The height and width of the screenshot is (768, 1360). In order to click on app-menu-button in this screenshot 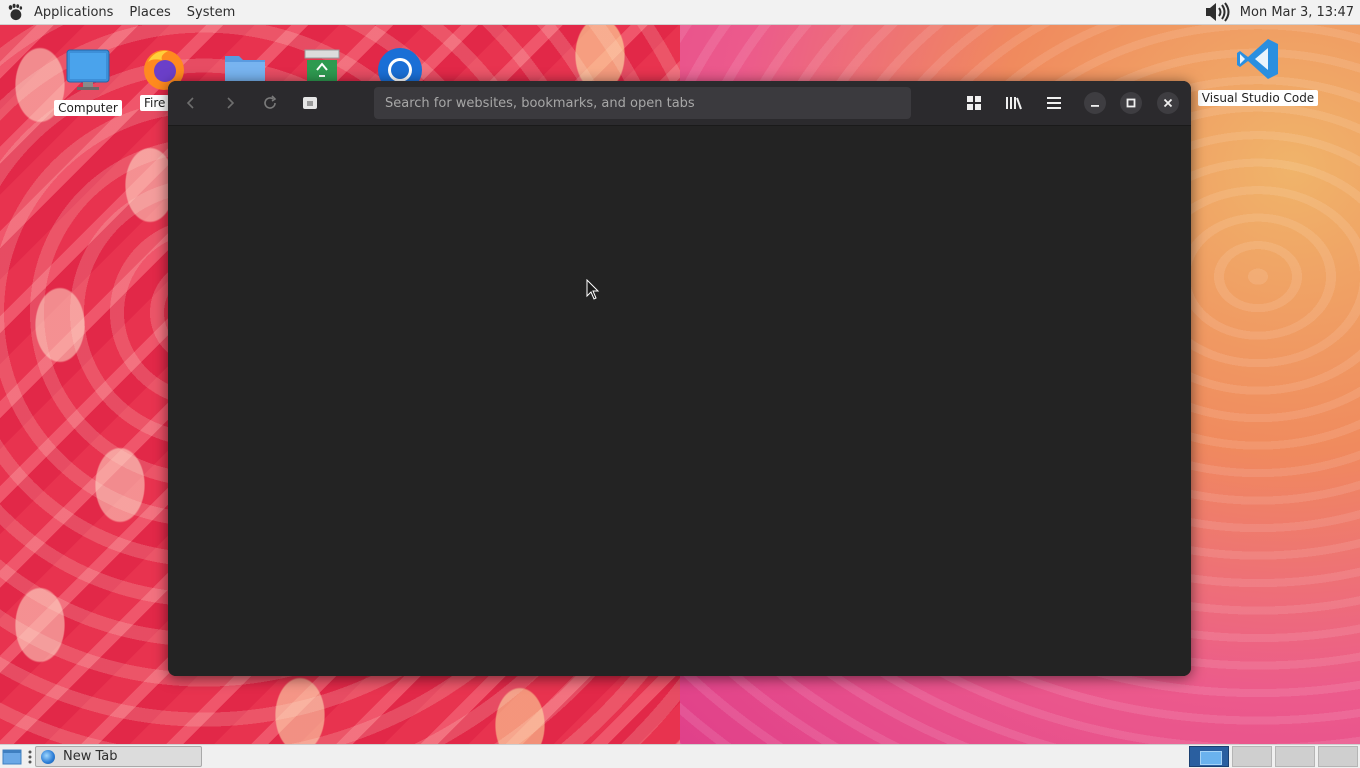, I will do `click(1054, 103)`.